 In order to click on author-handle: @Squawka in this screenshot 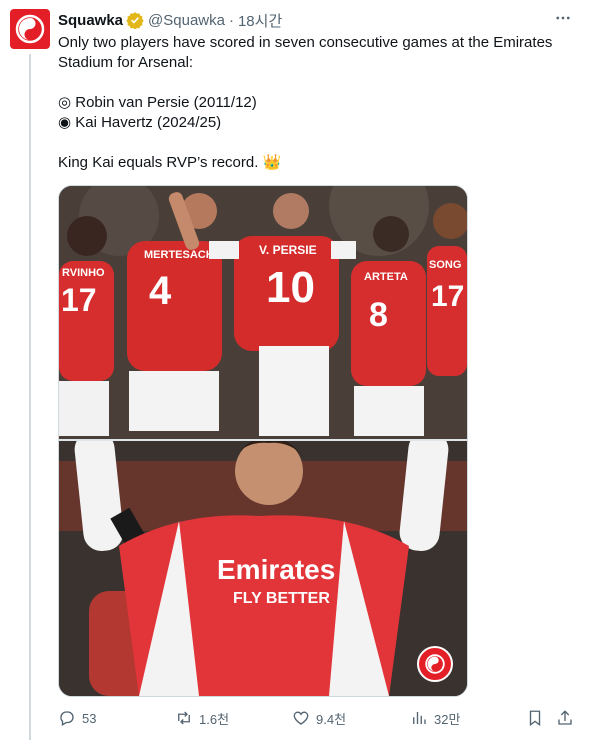, I will do `click(186, 20)`.